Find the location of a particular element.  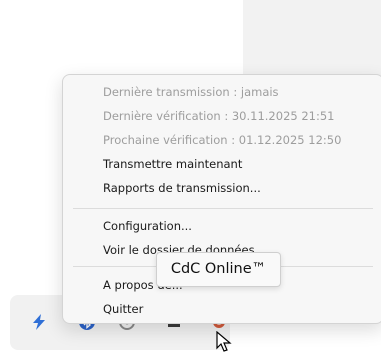

background-window is located at coordinates (312, 39).